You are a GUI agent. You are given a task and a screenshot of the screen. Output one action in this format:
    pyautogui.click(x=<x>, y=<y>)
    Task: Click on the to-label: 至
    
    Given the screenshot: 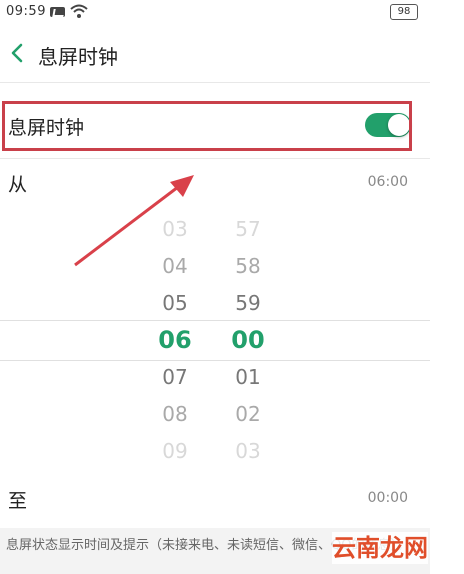 What is the action you would take?
    pyautogui.click(x=18, y=501)
    